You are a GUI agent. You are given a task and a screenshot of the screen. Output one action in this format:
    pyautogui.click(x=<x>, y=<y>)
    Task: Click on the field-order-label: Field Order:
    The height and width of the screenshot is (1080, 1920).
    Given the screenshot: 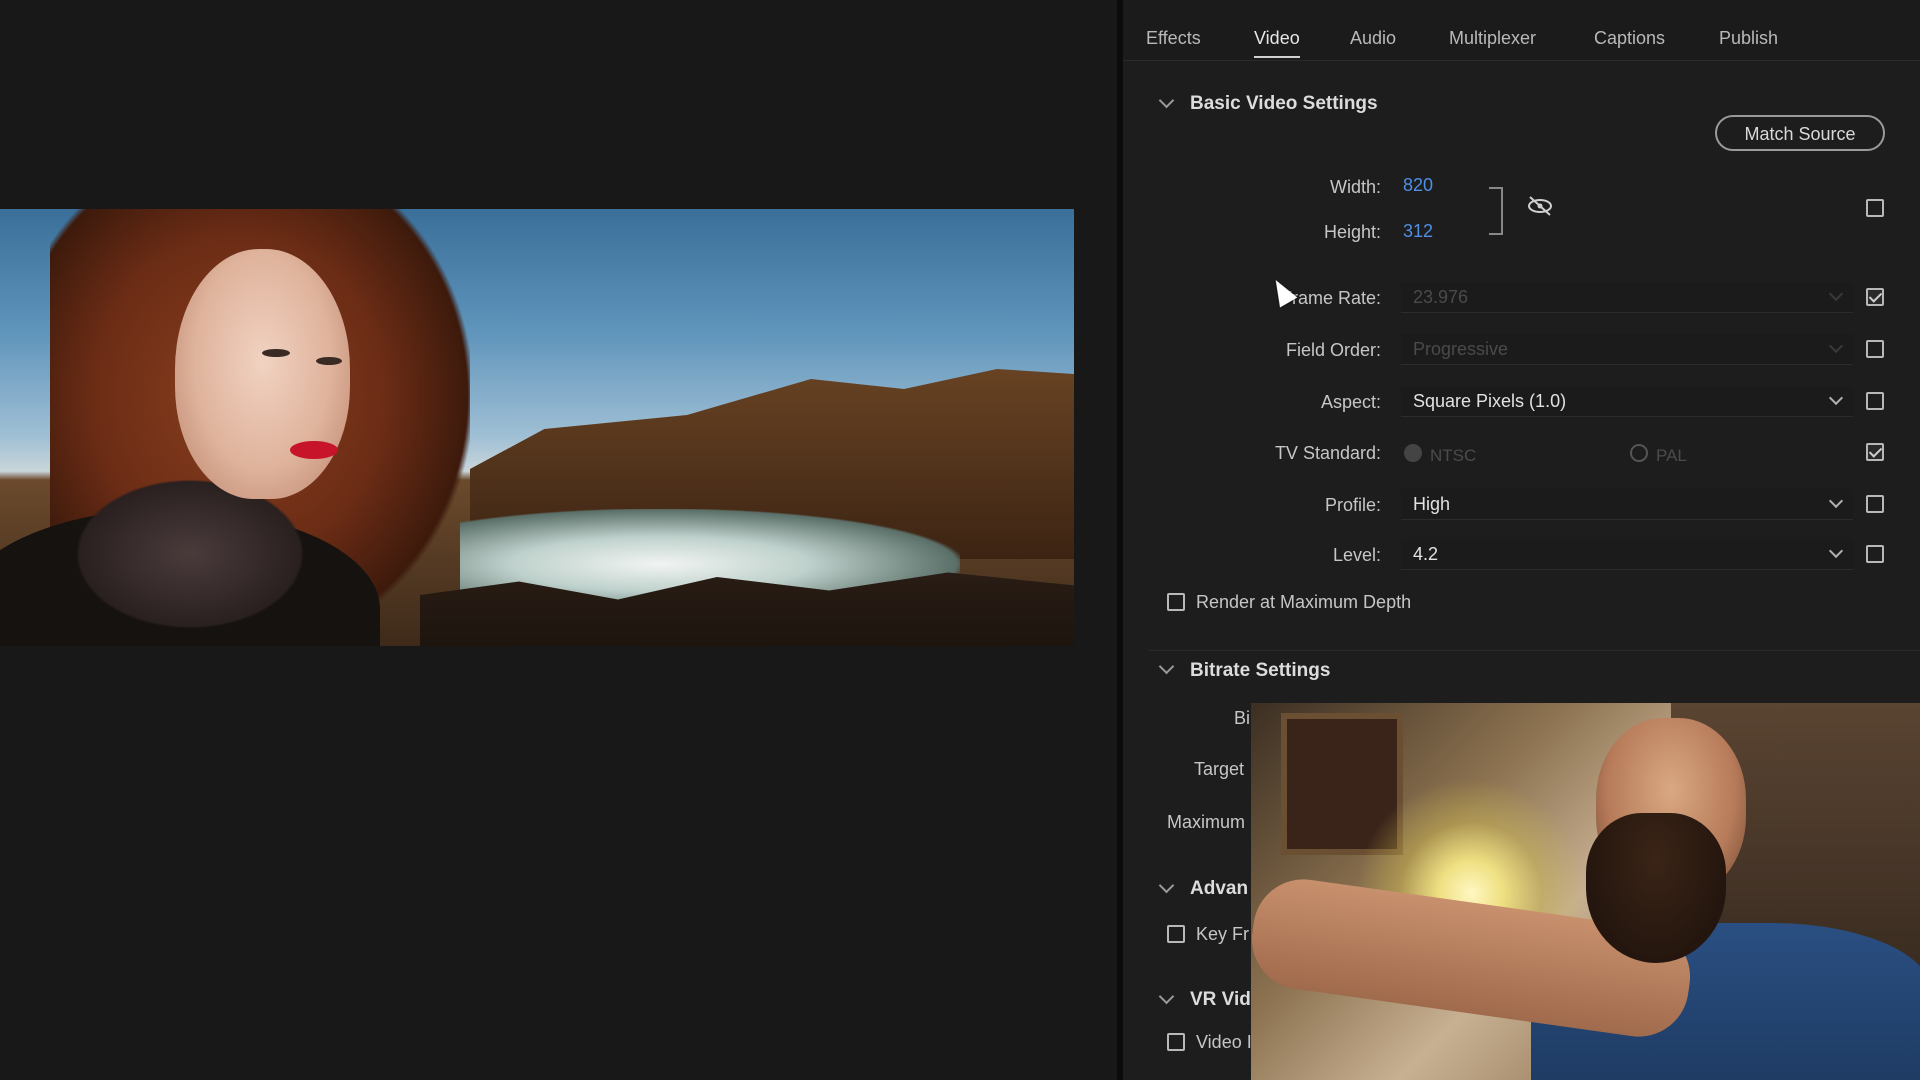 What is the action you would take?
    pyautogui.click(x=1333, y=350)
    